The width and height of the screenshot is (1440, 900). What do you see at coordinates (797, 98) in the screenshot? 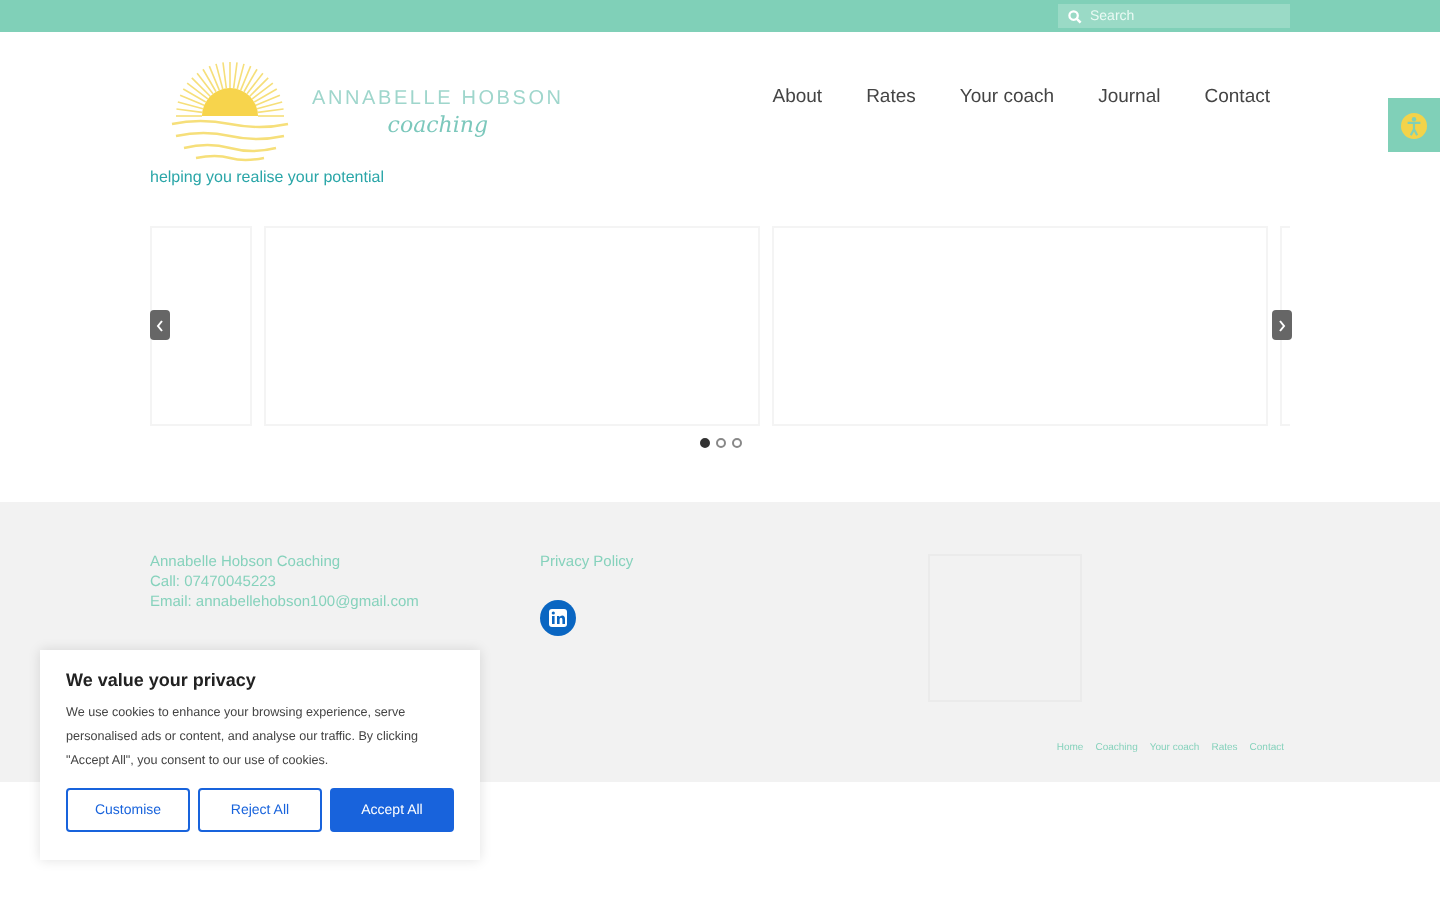
I see `nav-link: About` at bounding box center [797, 98].